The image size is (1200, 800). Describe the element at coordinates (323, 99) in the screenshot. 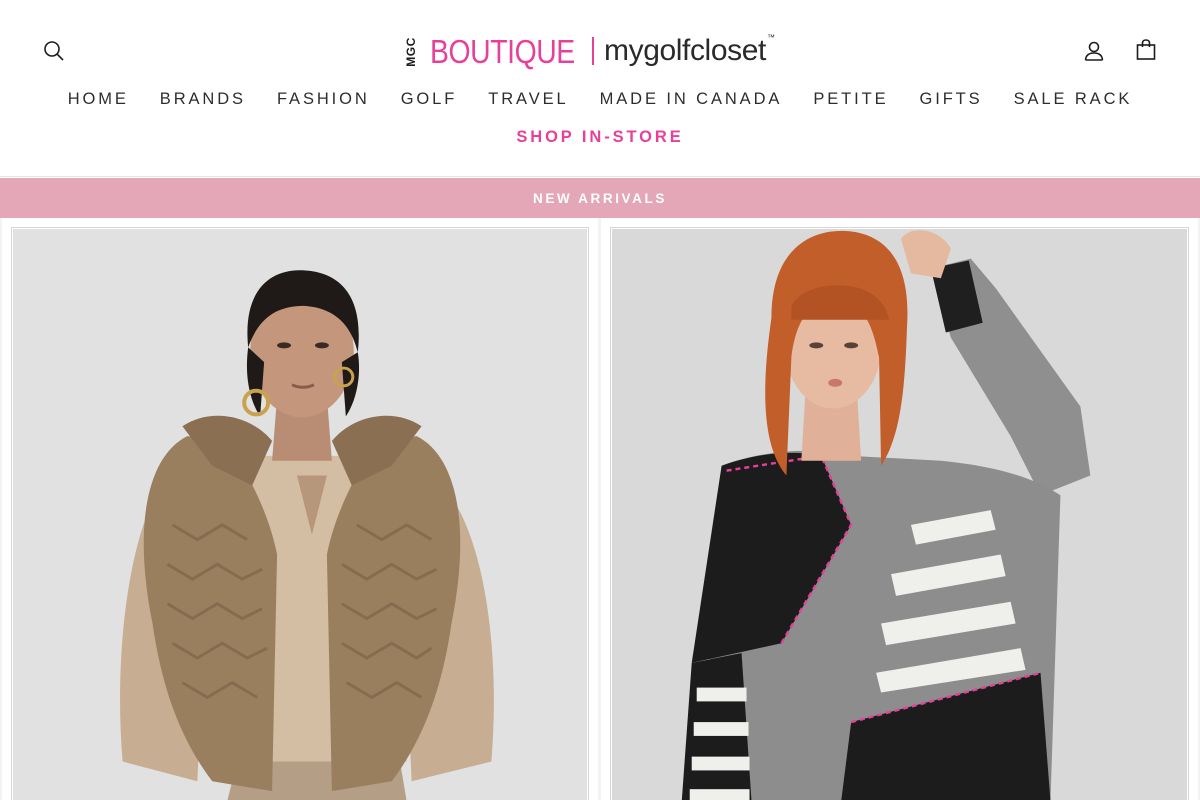

I see `nav-item-fashion: FASHION` at that location.